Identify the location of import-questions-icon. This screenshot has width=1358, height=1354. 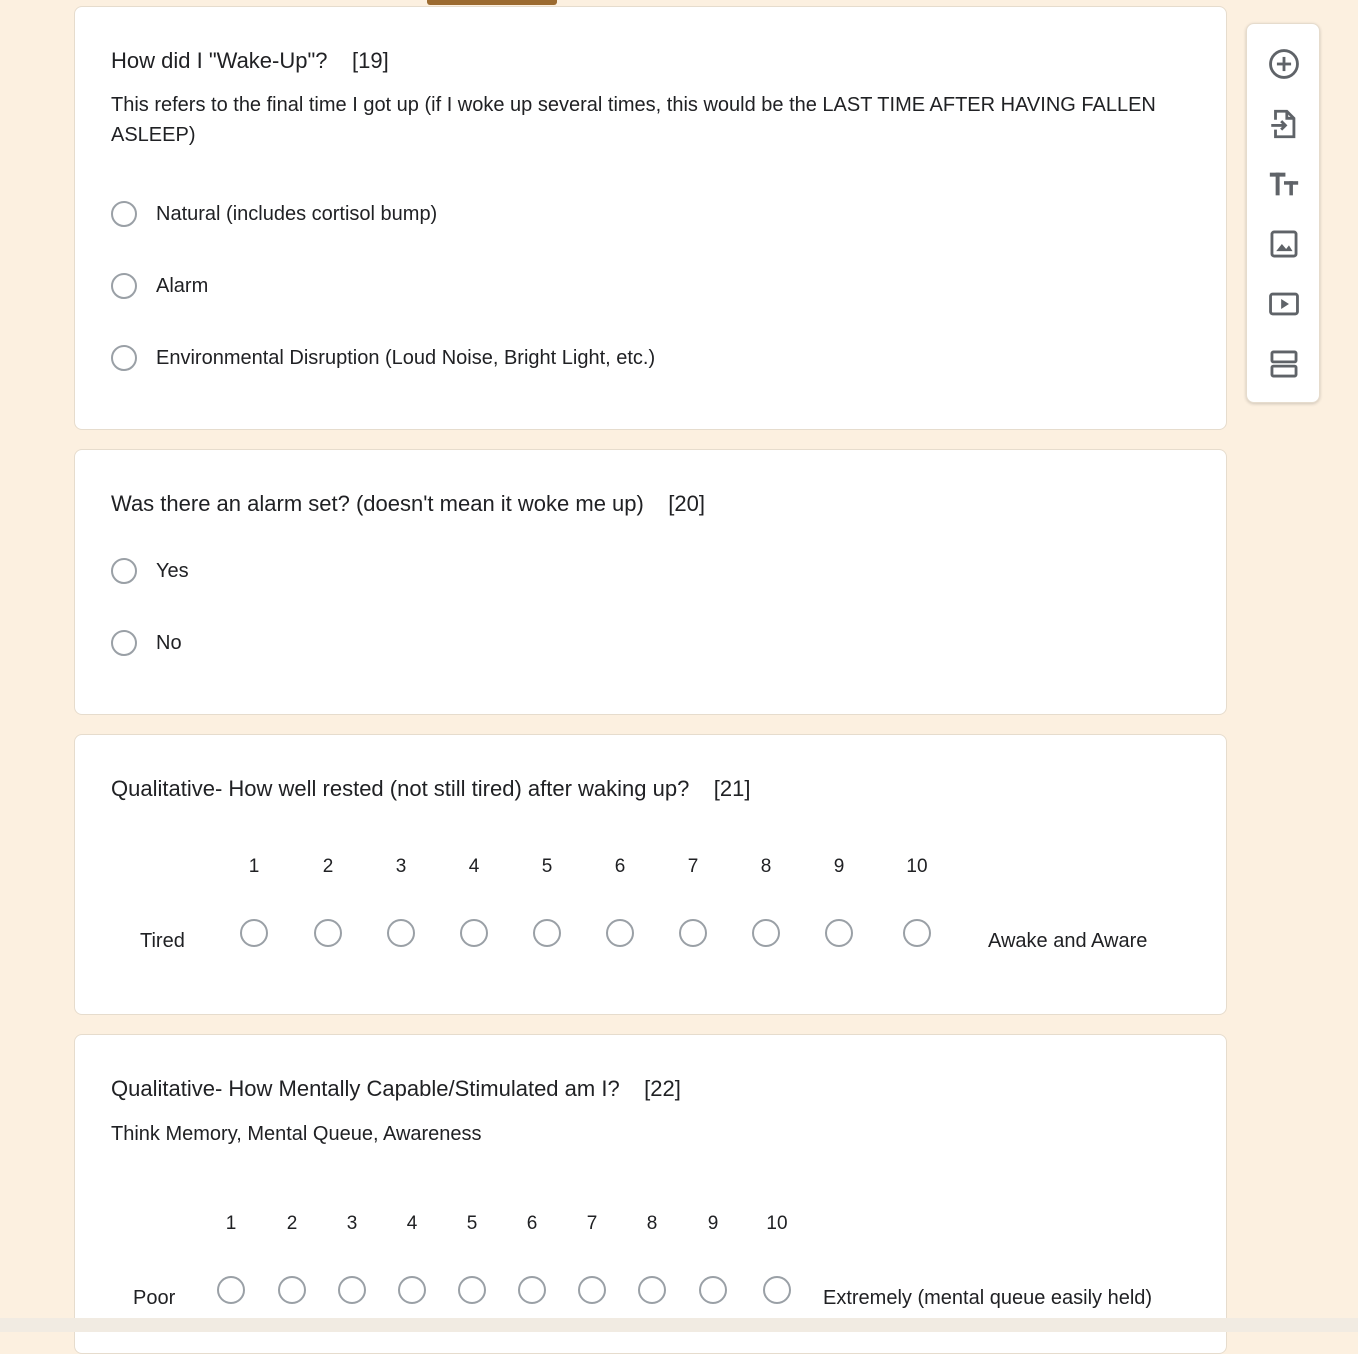
(1283, 124).